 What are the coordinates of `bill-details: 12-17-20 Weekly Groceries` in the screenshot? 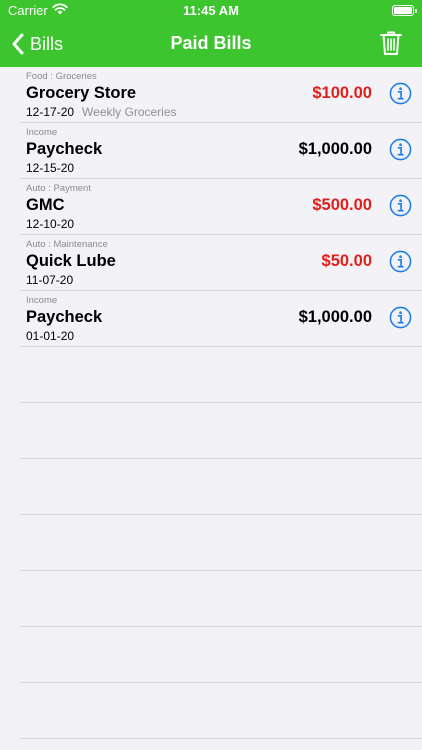 It's located at (101, 112).